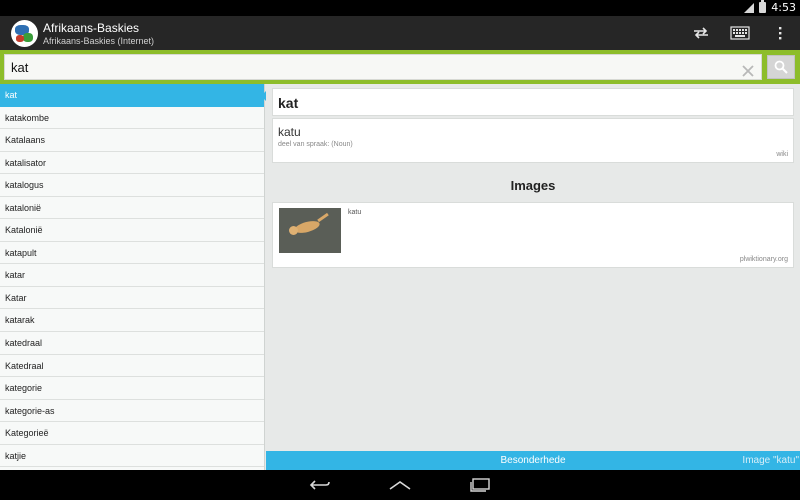  What do you see at coordinates (289, 132) in the screenshot?
I see `translation-word: katu` at bounding box center [289, 132].